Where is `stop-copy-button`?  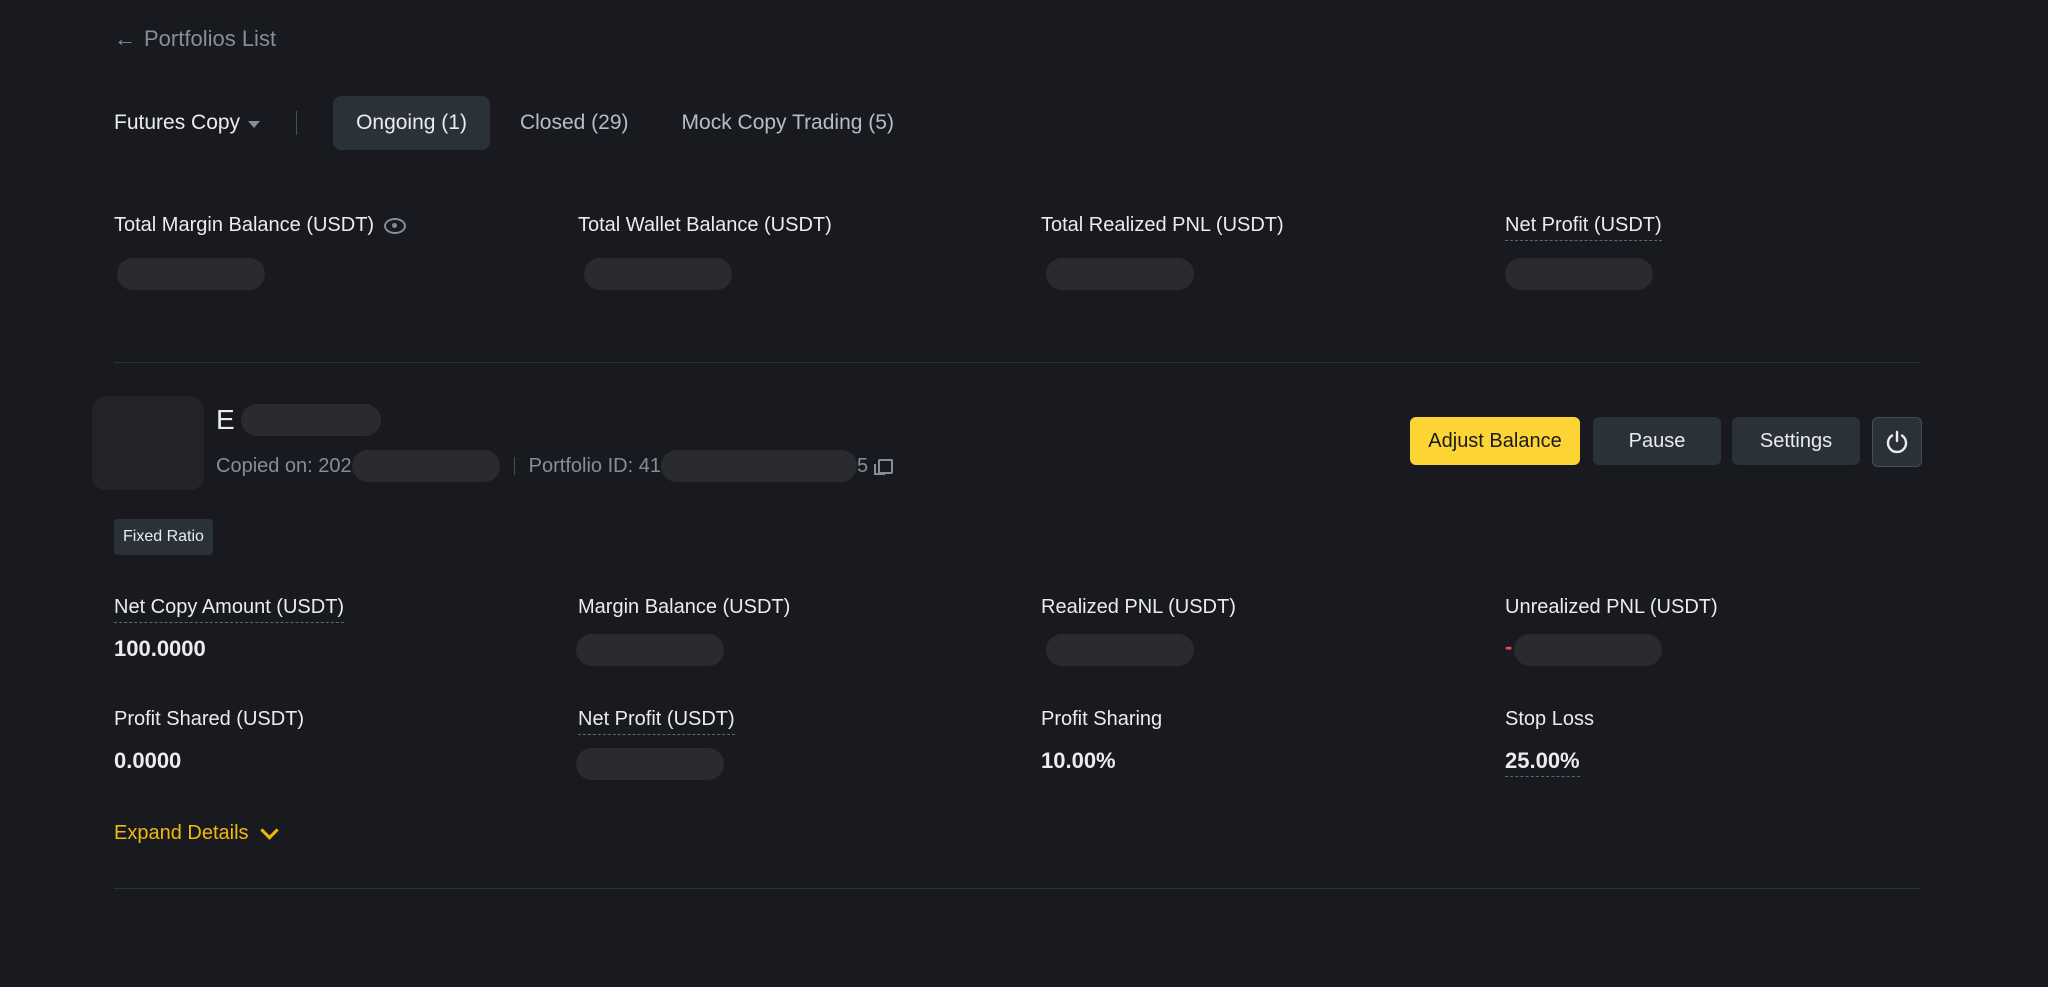 stop-copy-button is located at coordinates (1897, 442).